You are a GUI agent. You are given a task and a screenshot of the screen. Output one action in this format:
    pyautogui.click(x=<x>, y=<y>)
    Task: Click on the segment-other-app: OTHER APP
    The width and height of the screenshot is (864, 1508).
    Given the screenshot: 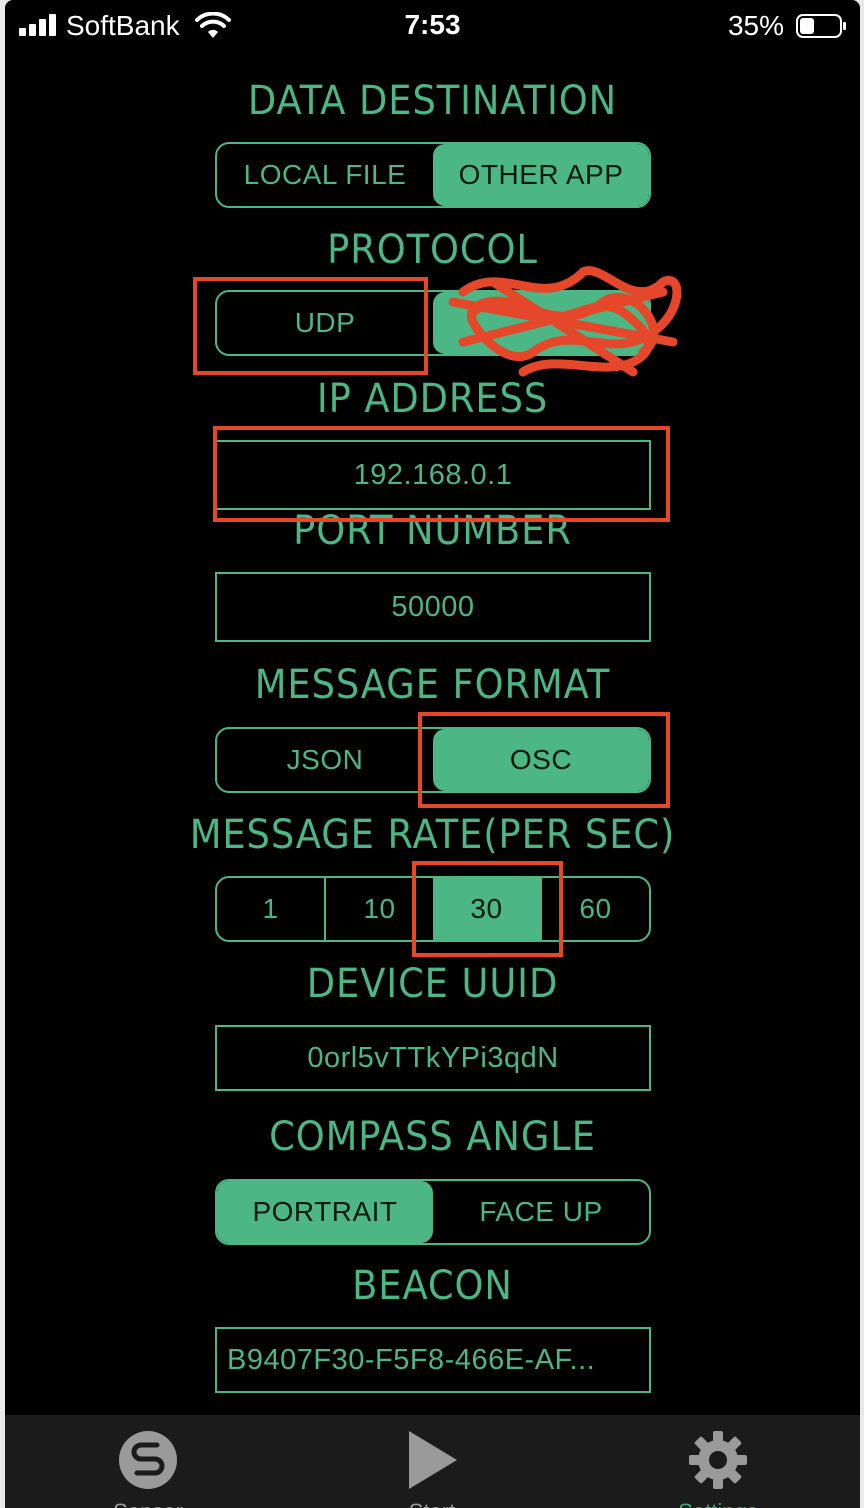 What is the action you would take?
    pyautogui.click(x=541, y=175)
    